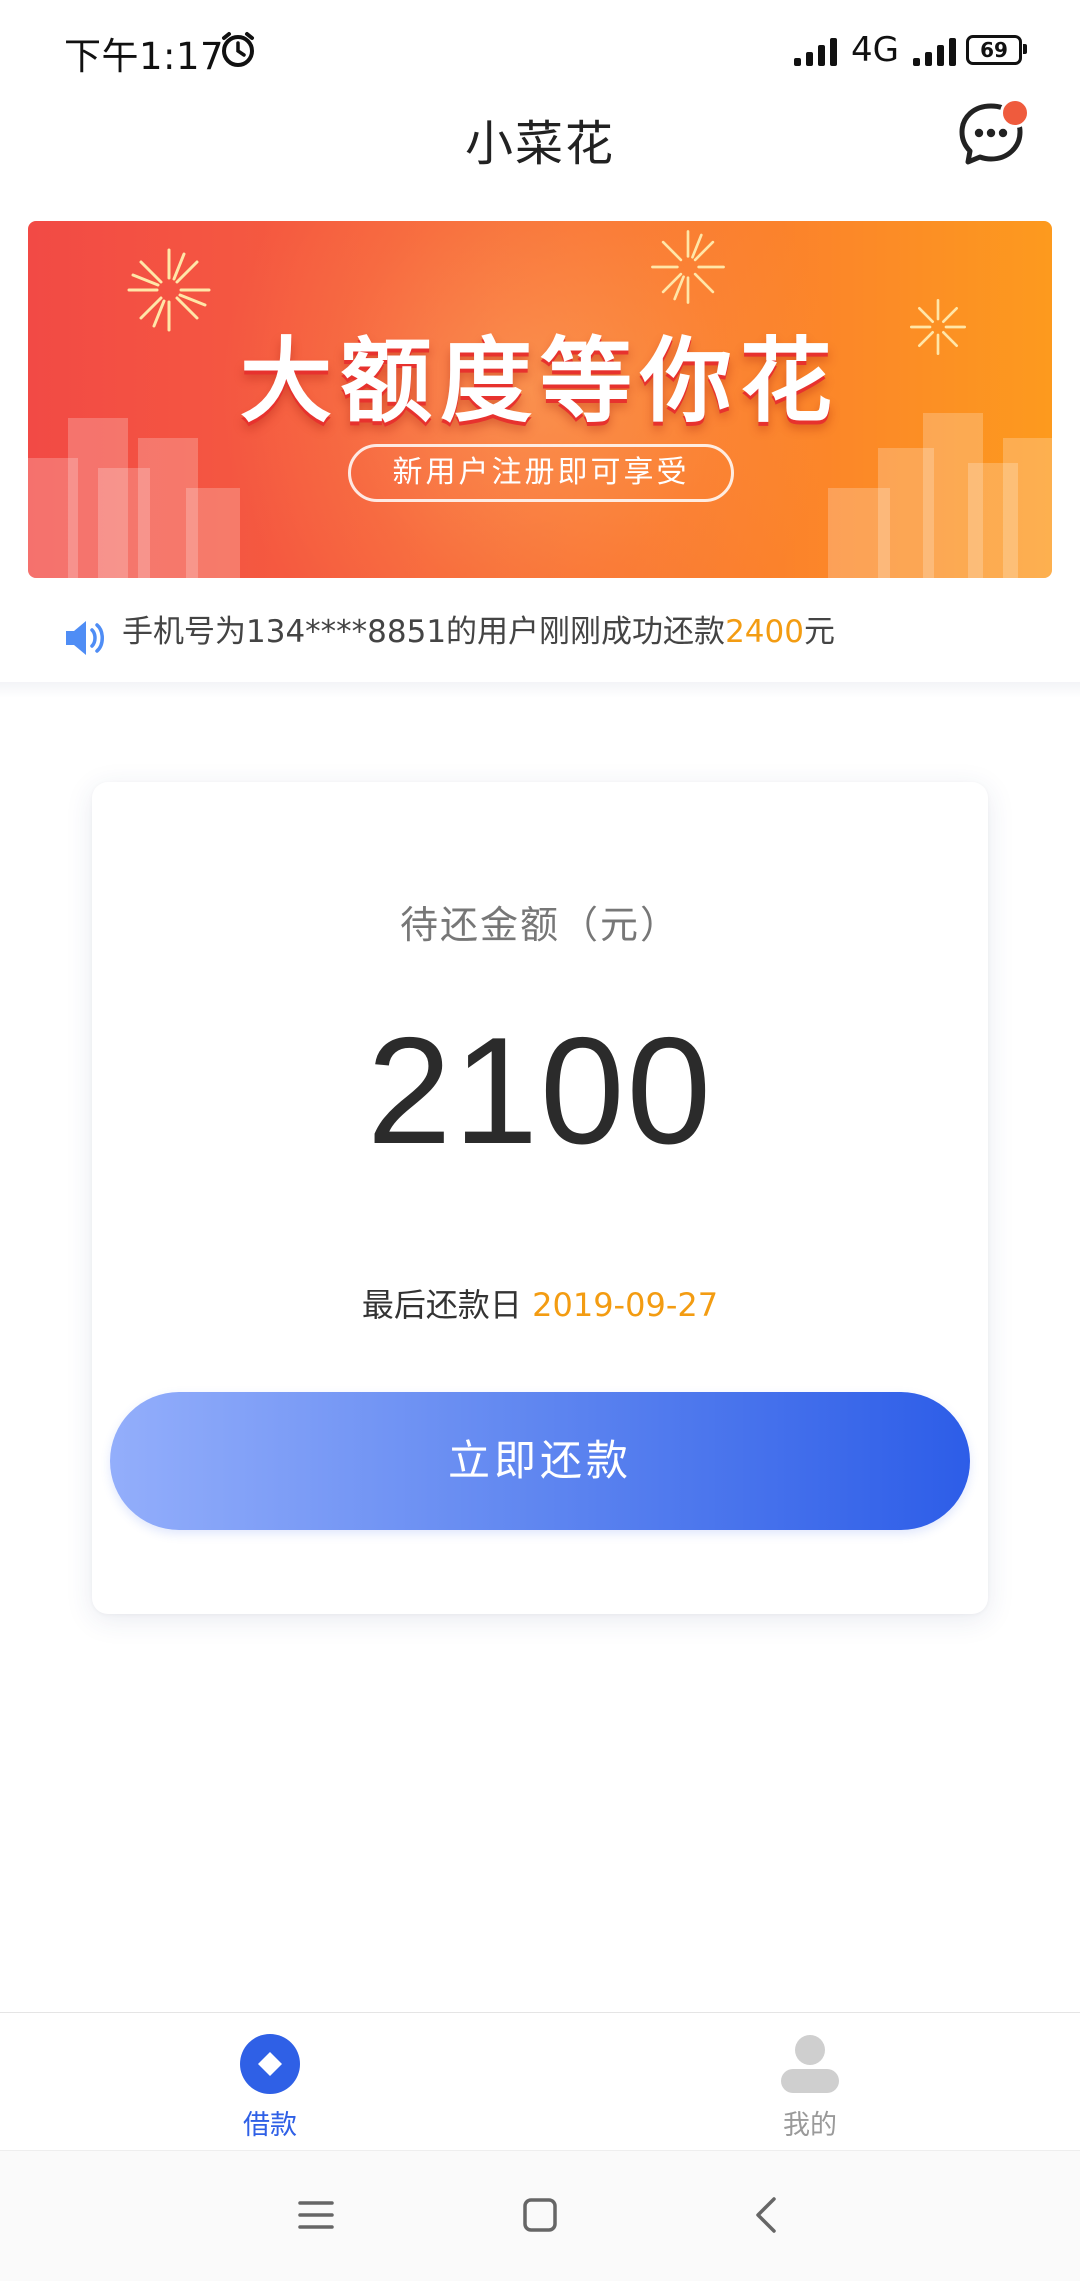 This screenshot has height=2281, width=1080. I want to click on promo-banner: 大额度等你花 新用户注册即可享受, so click(540, 399).